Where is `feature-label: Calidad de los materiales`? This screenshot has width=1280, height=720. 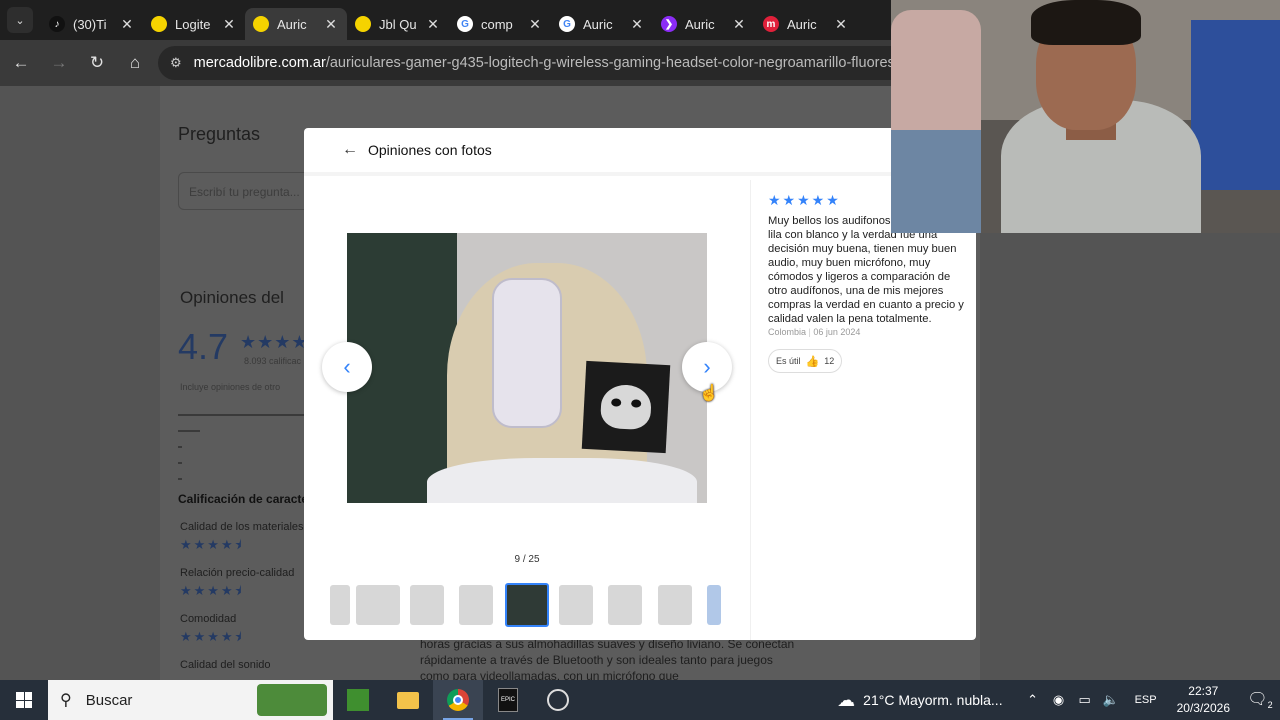
feature-label: Calidad de los materiales is located at coordinates (242, 527).